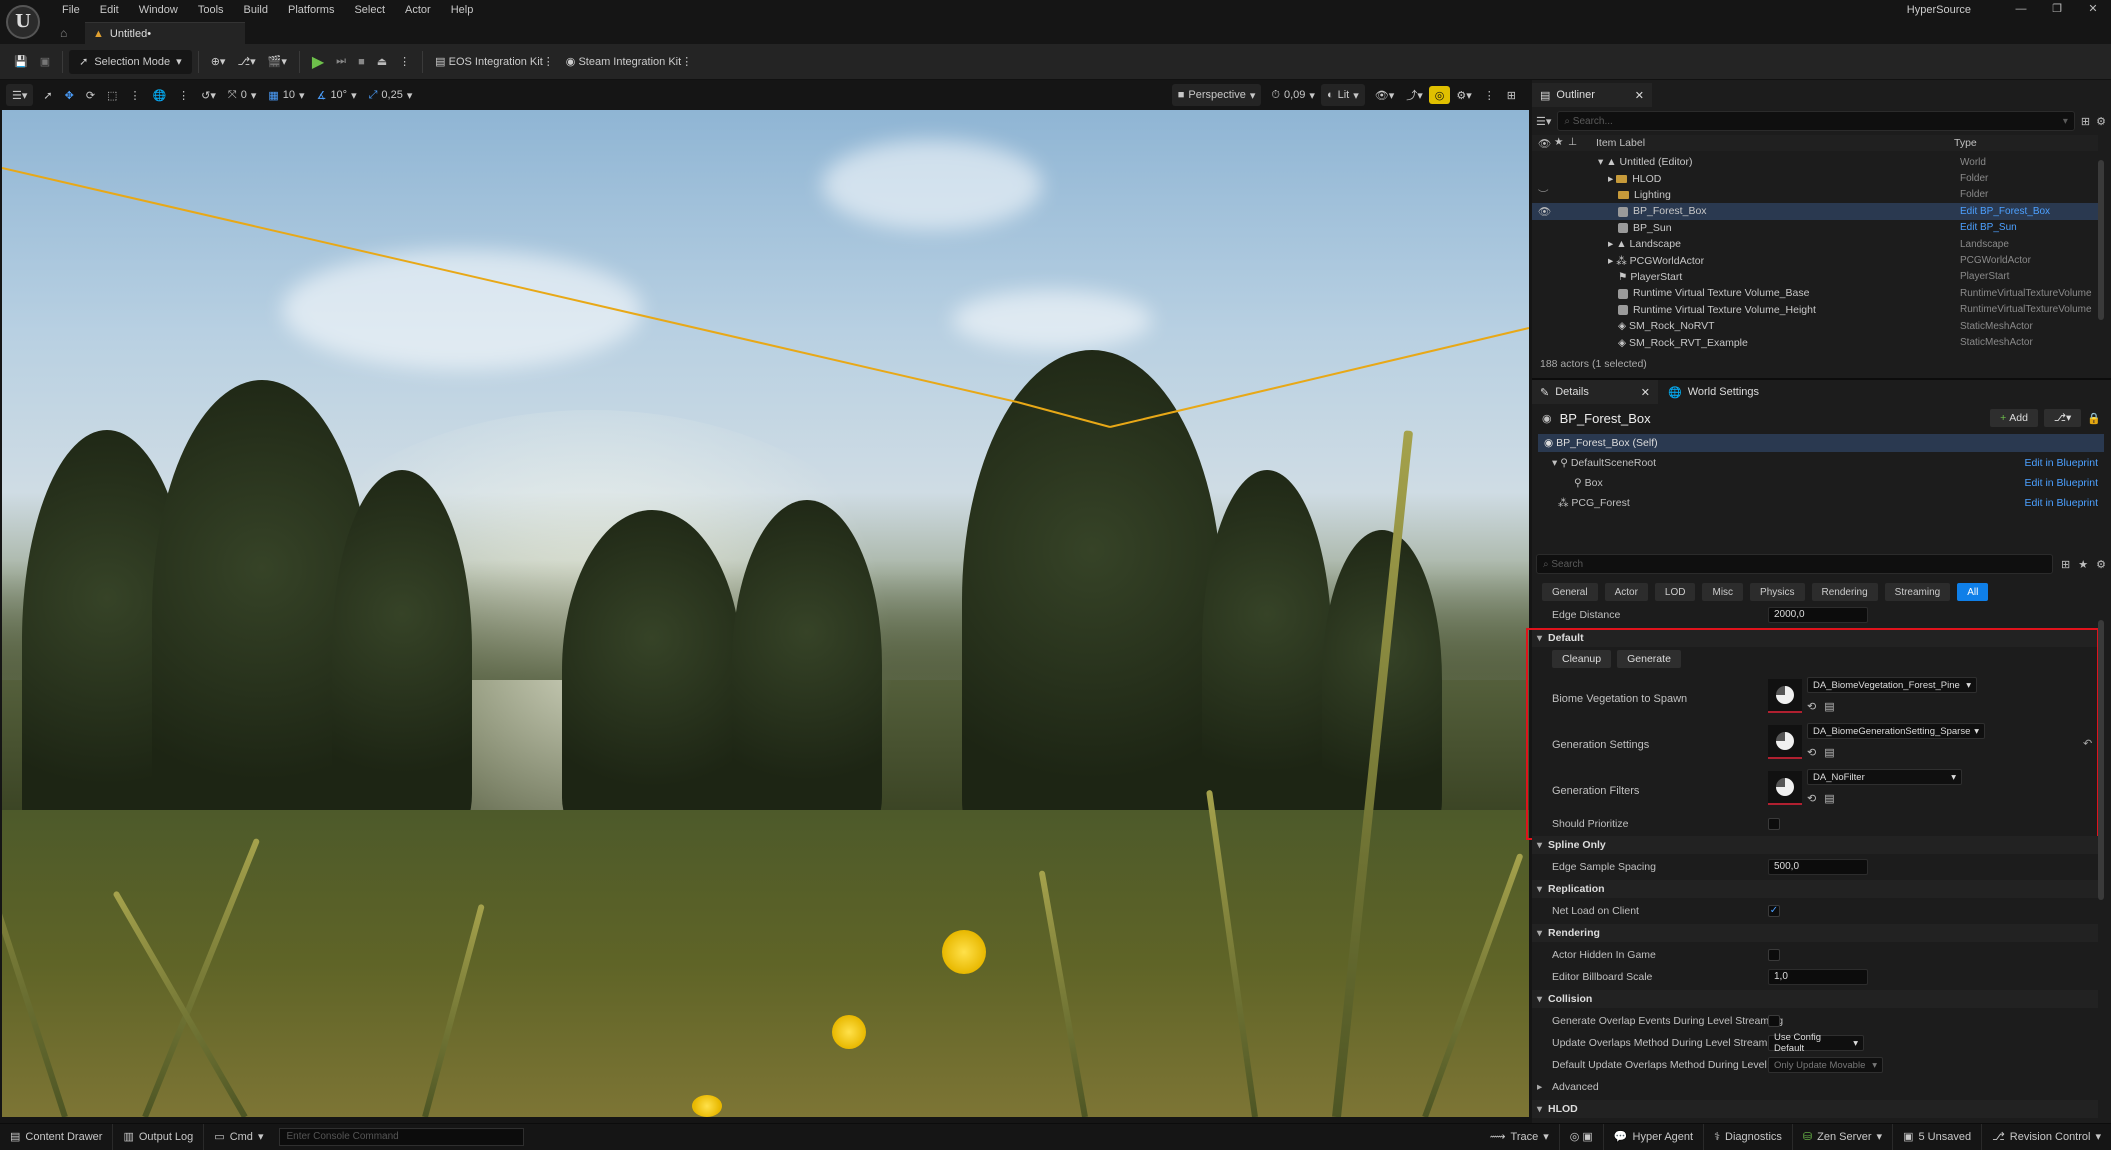  I want to click on menu-select: Select, so click(369, 10).